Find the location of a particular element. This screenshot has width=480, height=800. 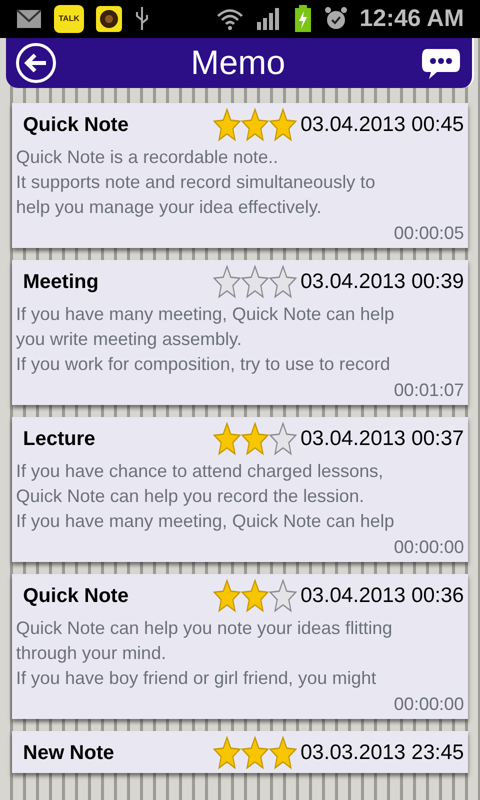

note-date: 03.03.2013 23:45 is located at coordinates (382, 753).